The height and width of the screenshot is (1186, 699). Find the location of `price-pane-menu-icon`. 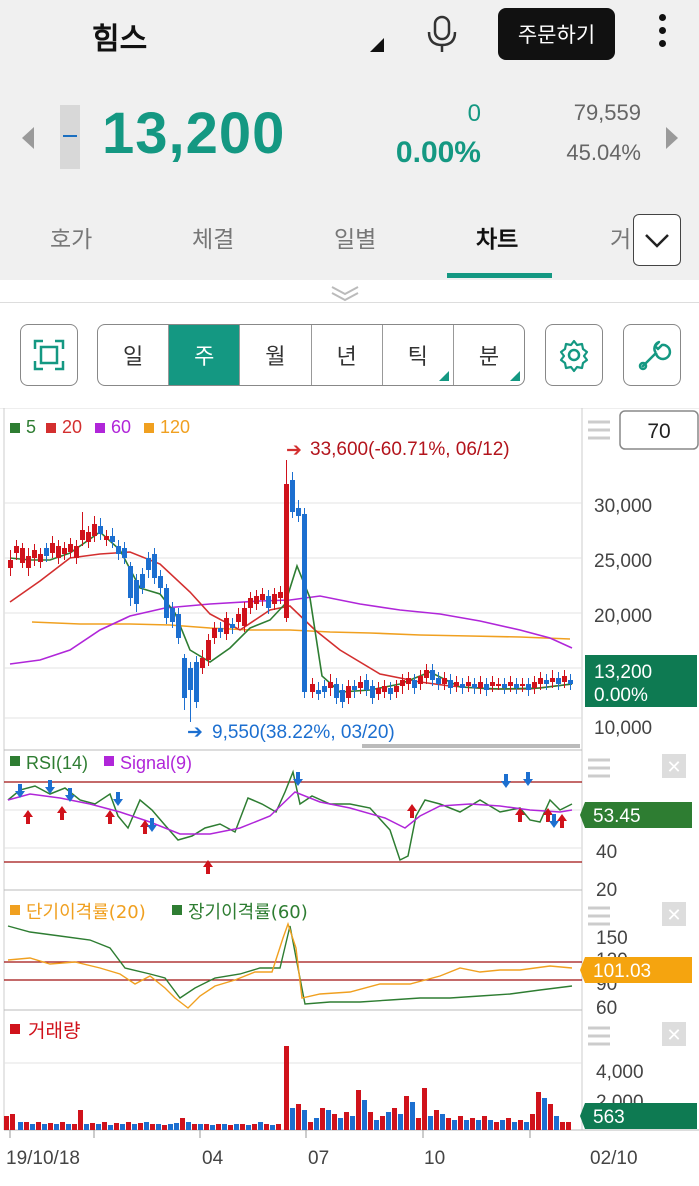

price-pane-menu-icon is located at coordinates (599, 430).